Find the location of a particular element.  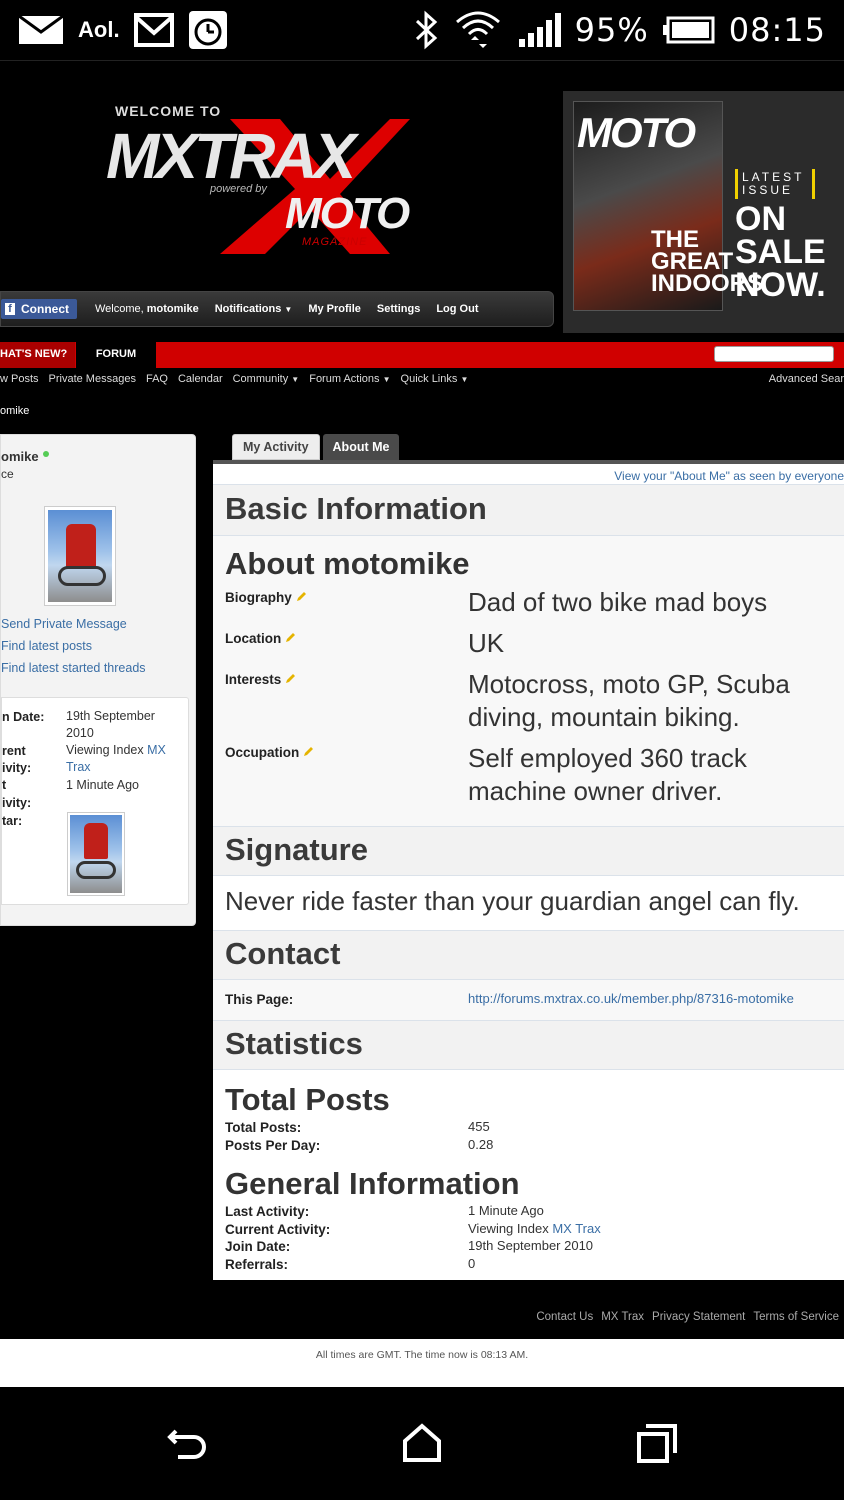

this-page-label: This Page: is located at coordinates (259, 999).